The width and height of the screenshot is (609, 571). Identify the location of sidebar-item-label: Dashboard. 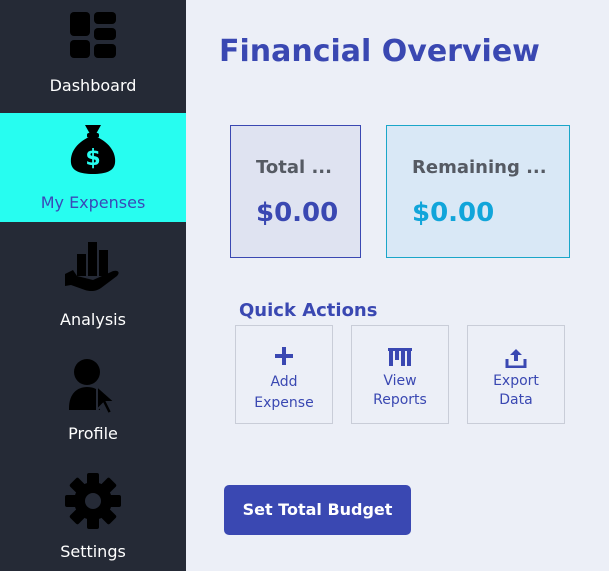
(93, 85).